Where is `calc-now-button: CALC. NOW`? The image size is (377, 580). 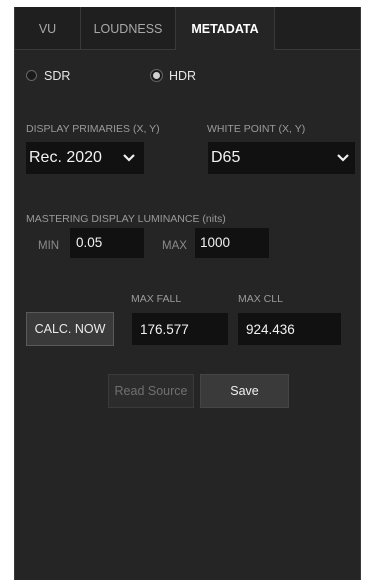
calc-now-button: CALC. NOW is located at coordinates (70, 329).